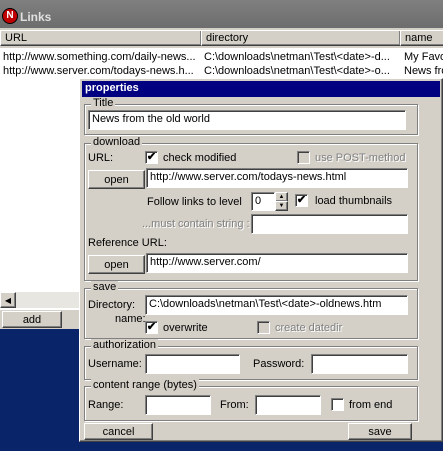  Describe the element at coordinates (106, 405) in the screenshot. I see `range-label: Range:` at that location.